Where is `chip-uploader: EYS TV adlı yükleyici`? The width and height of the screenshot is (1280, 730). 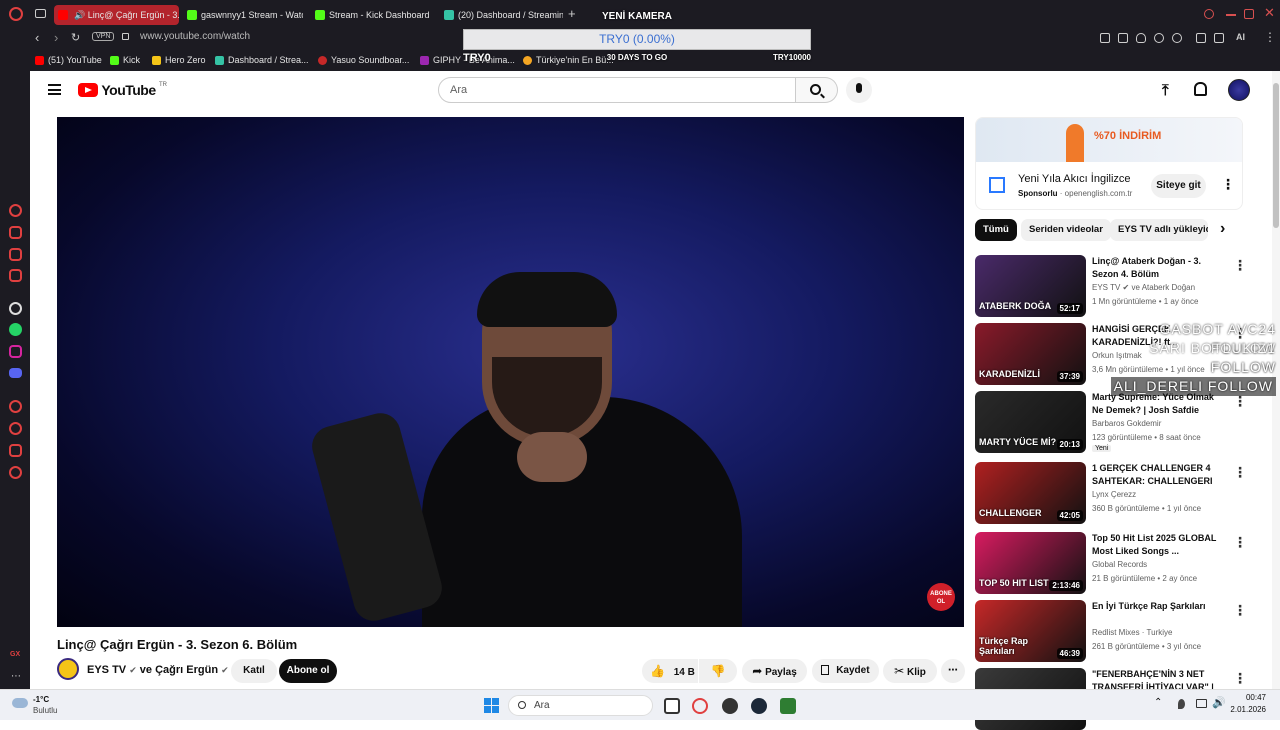
chip-uploader: EYS TV adlı yükleyici is located at coordinates (1159, 230).